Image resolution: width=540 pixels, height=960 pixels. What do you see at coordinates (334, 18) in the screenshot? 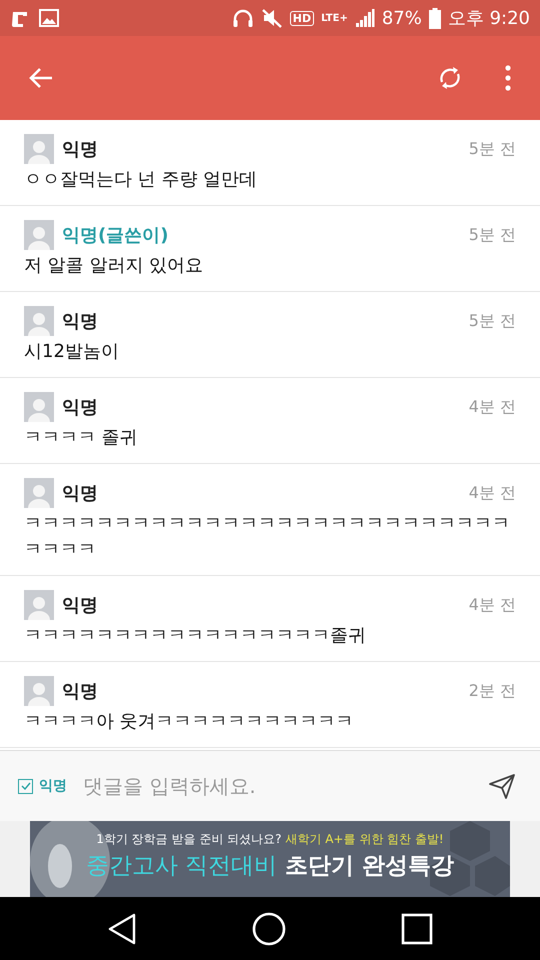
I see `network-type: LTE+` at bounding box center [334, 18].